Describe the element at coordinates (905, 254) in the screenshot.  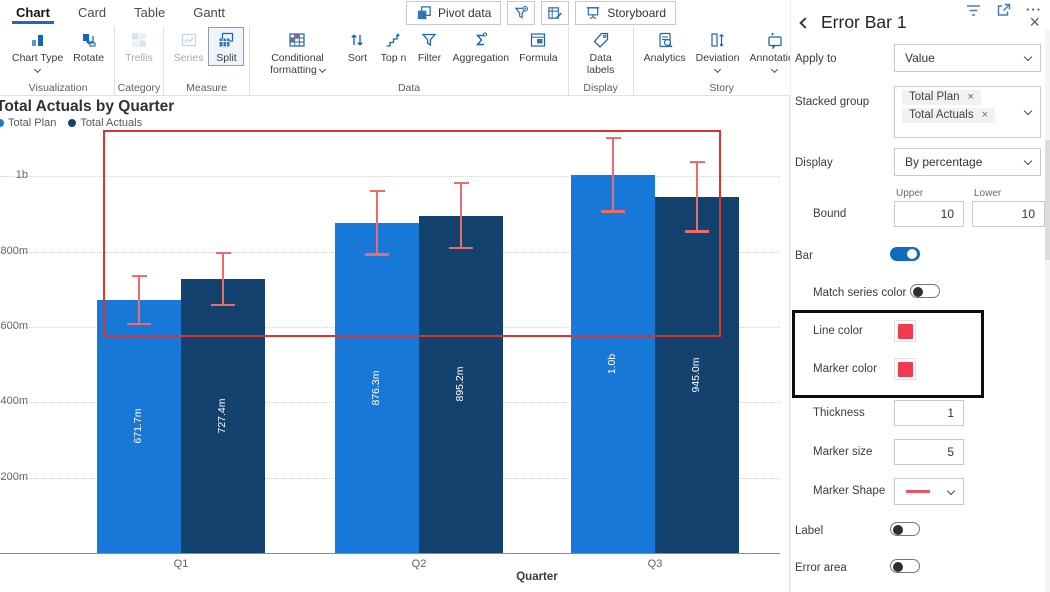
I see `bar-toggle` at that location.